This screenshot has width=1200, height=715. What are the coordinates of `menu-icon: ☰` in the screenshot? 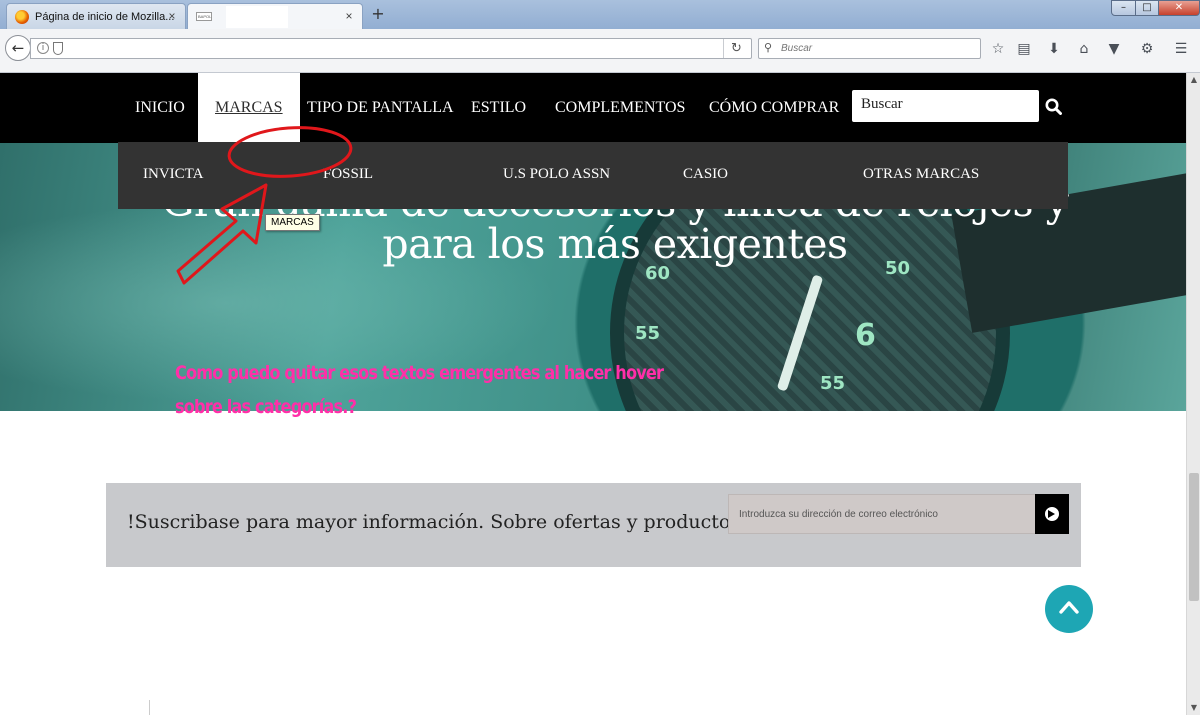 It's located at (1181, 49).